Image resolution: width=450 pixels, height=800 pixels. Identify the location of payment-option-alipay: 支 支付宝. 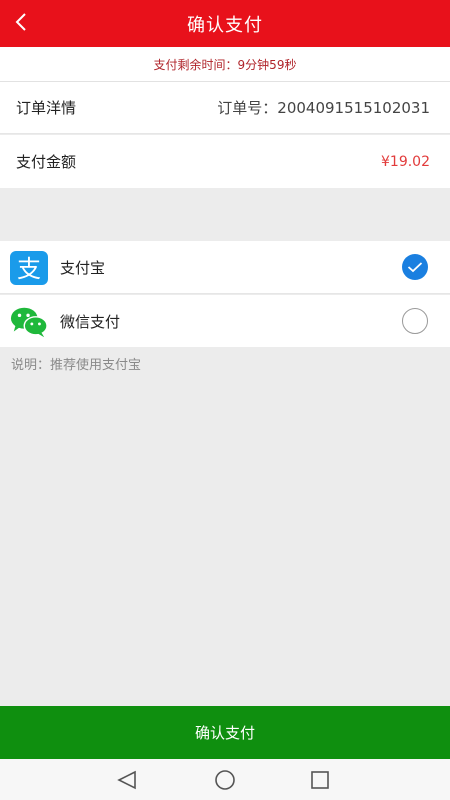
(225, 267).